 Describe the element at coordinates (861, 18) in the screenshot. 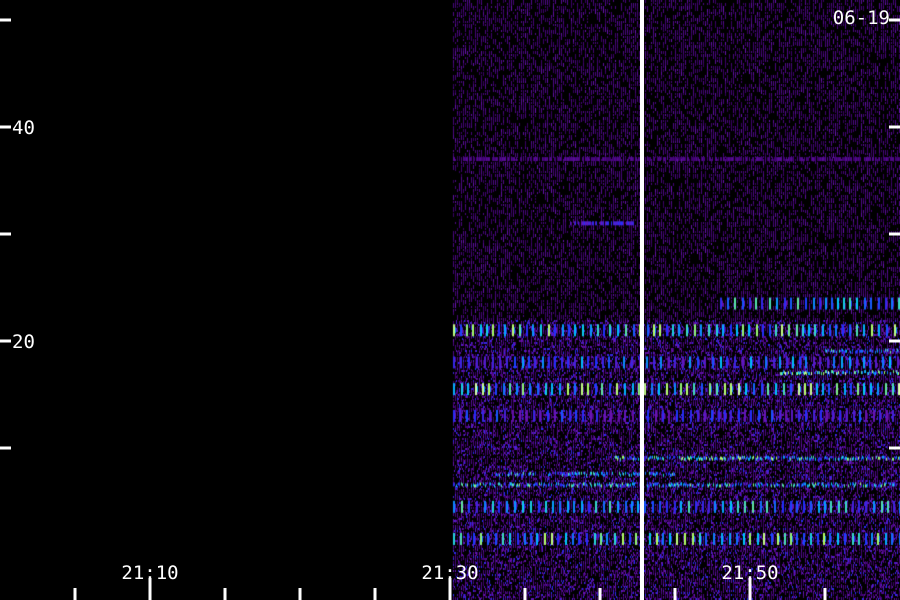

I see `date-label: 06-19` at that location.